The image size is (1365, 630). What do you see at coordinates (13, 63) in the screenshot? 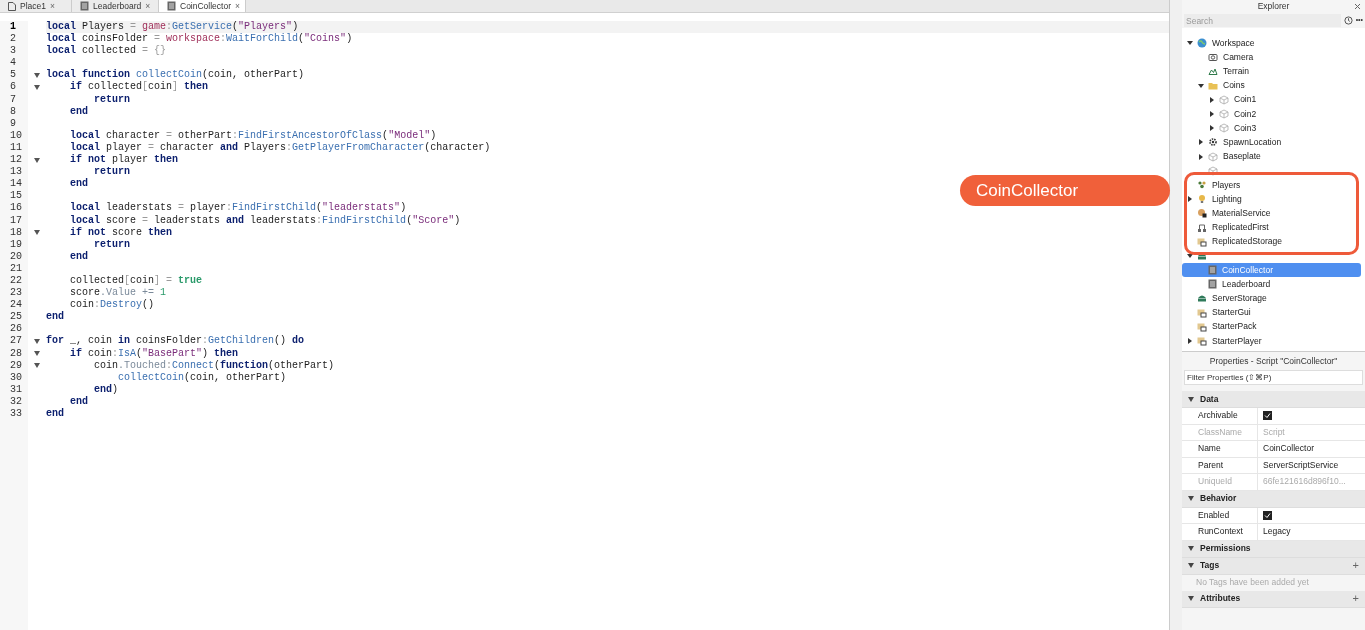
I see `line-number: 4` at bounding box center [13, 63].